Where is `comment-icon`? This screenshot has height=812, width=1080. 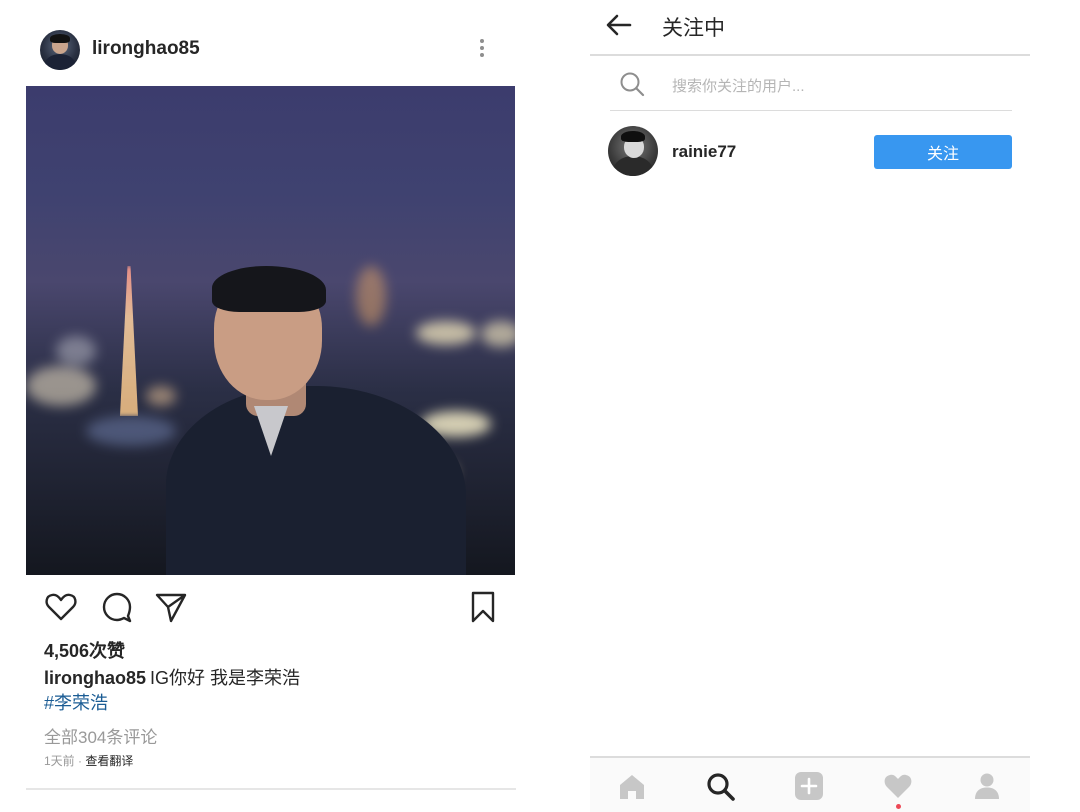 comment-icon is located at coordinates (117, 607).